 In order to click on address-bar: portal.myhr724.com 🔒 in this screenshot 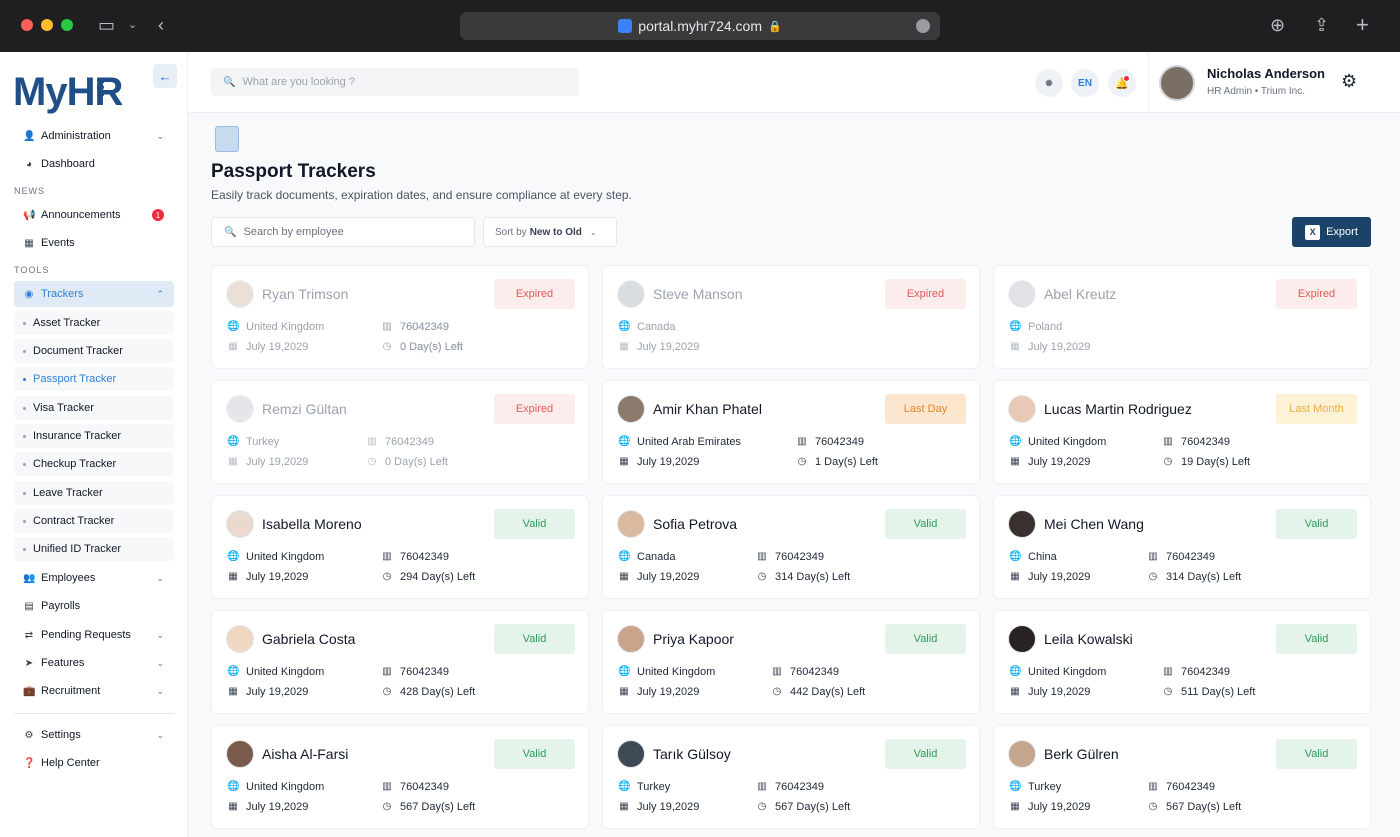, I will do `click(700, 26)`.